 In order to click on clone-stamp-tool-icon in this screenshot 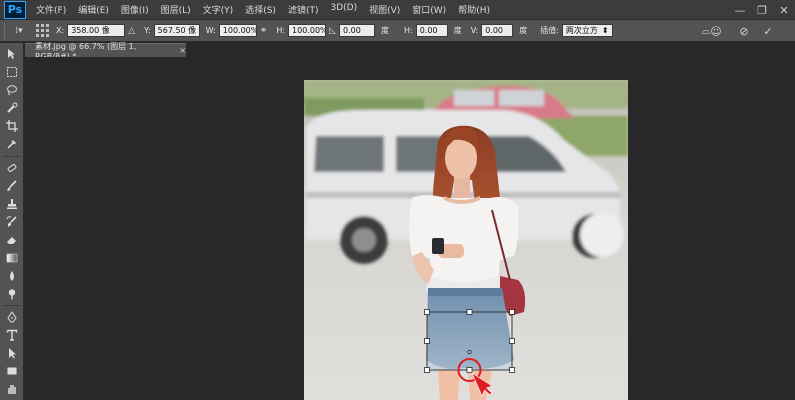, I will do `click(12, 204)`.